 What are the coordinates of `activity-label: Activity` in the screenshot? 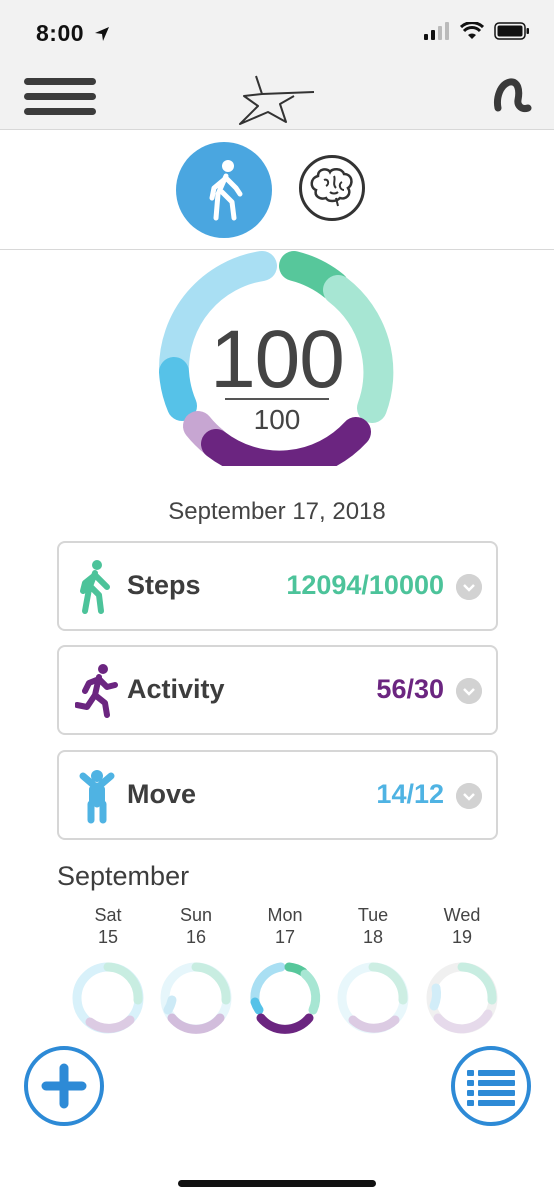 It's located at (176, 689).